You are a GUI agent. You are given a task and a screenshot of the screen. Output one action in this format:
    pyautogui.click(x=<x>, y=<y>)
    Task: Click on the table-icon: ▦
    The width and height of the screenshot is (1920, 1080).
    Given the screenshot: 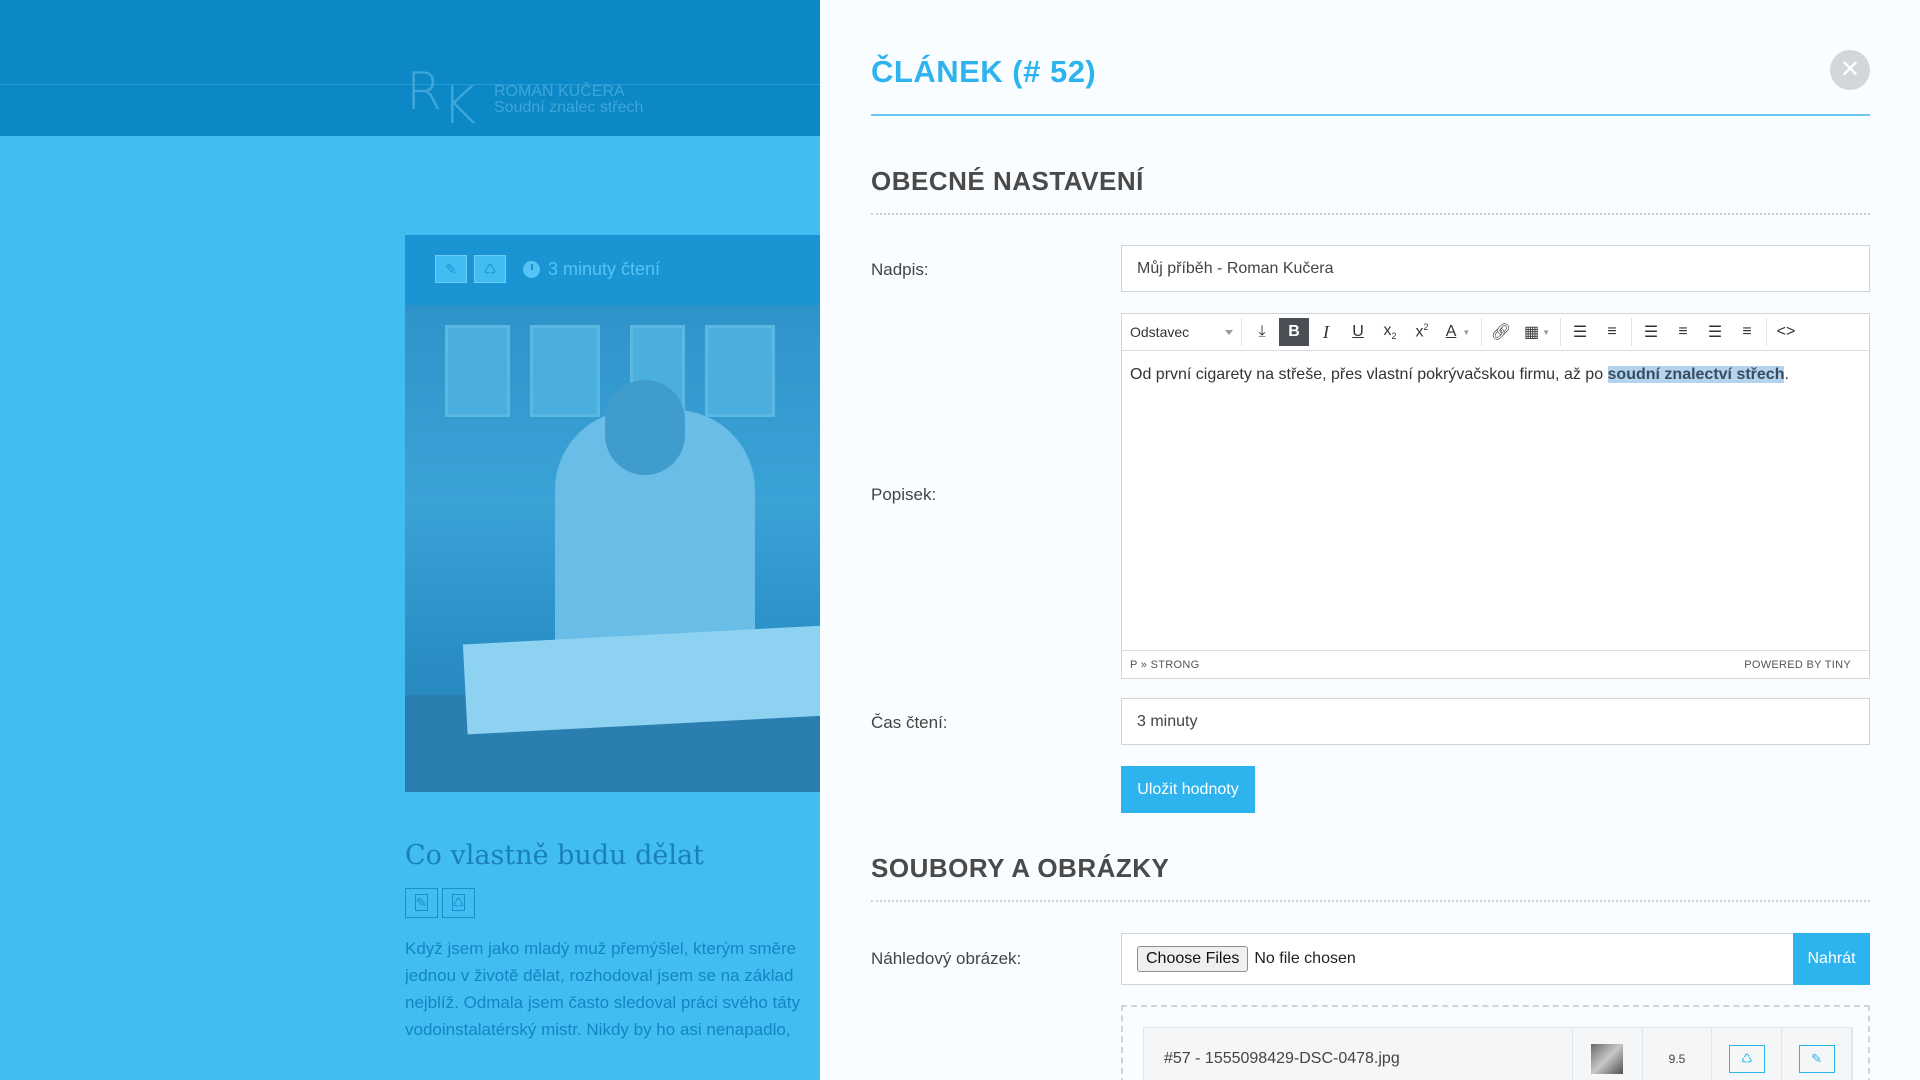 What is the action you would take?
    pyautogui.click(x=1531, y=332)
    